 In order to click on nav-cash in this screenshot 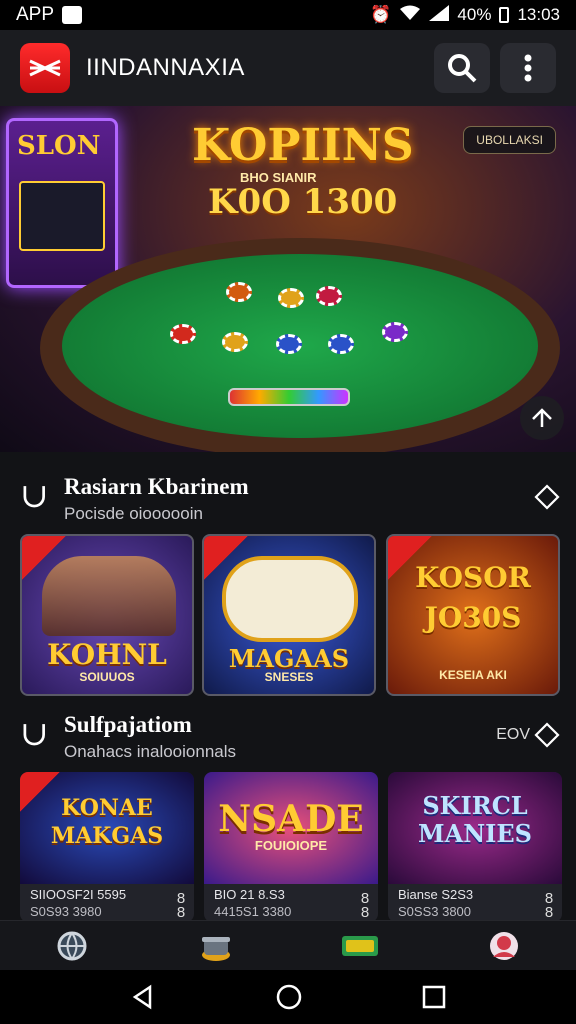, I will do `click(360, 946)`.